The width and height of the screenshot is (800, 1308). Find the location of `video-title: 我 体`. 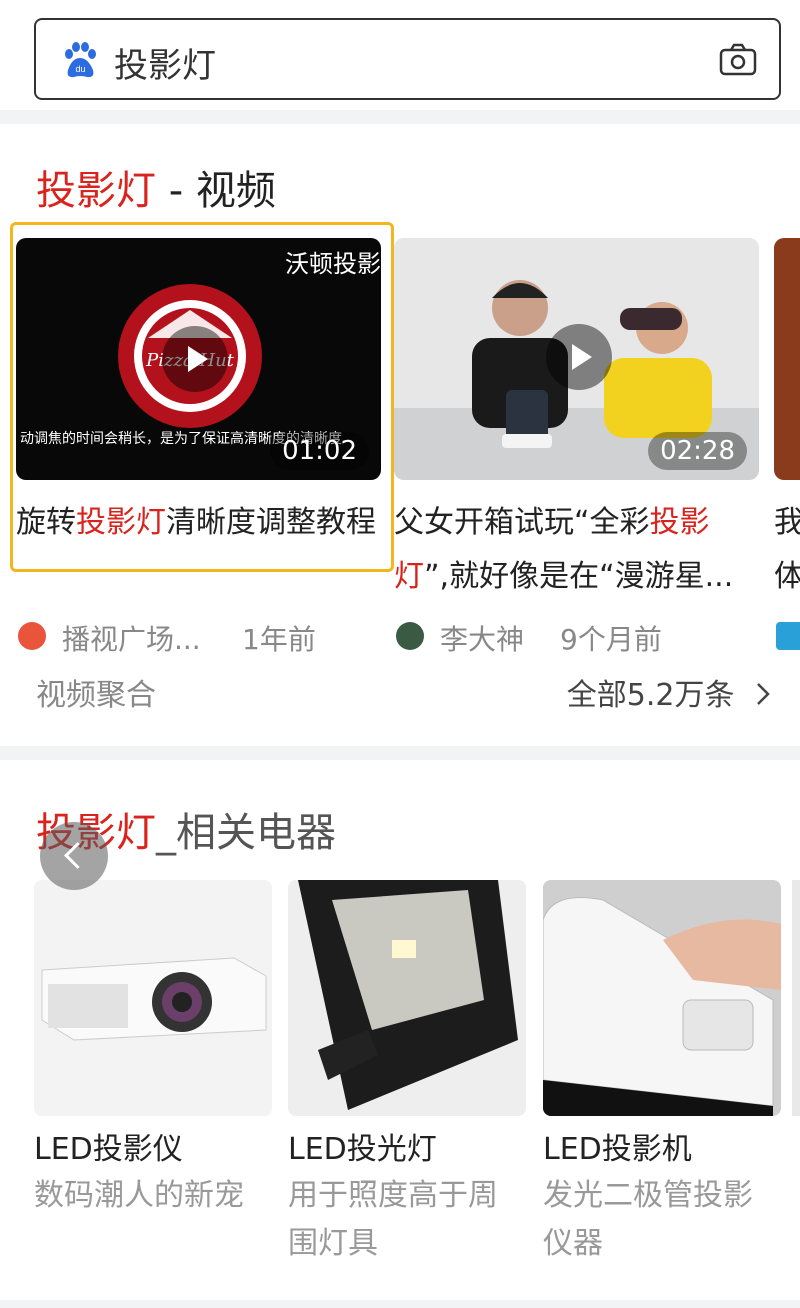

video-title: 我 体 is located at coordinates (787, 550).